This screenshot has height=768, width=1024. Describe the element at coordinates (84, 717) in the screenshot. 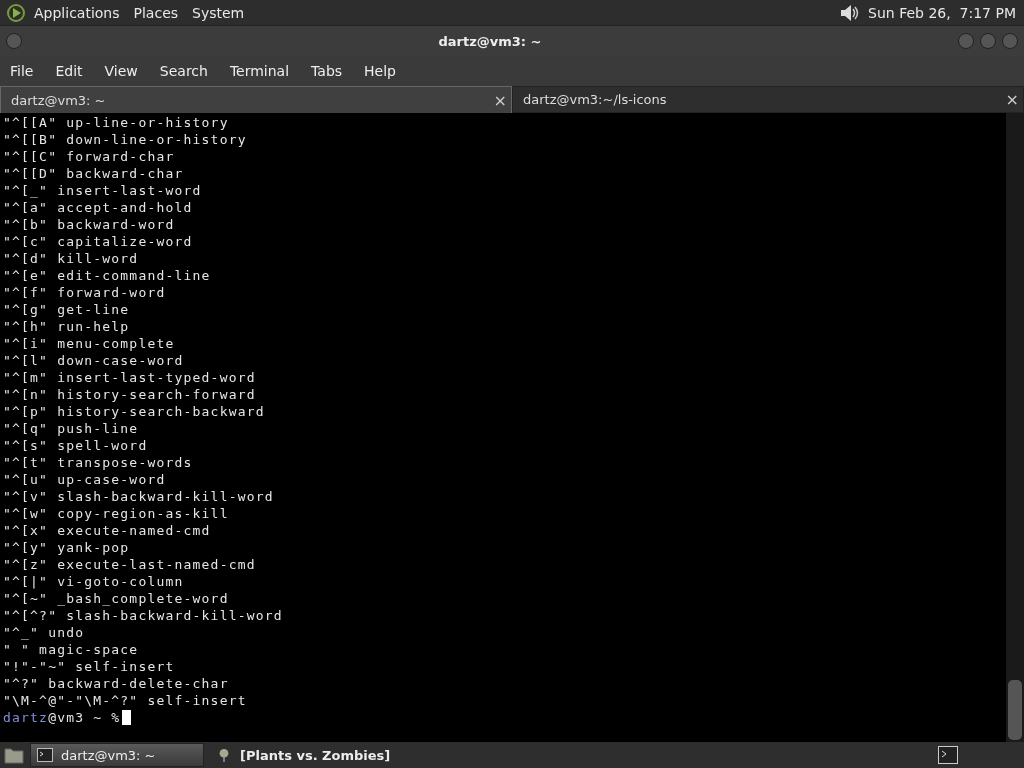

I see `prompt-host: @vm3 ~ %` at that location.